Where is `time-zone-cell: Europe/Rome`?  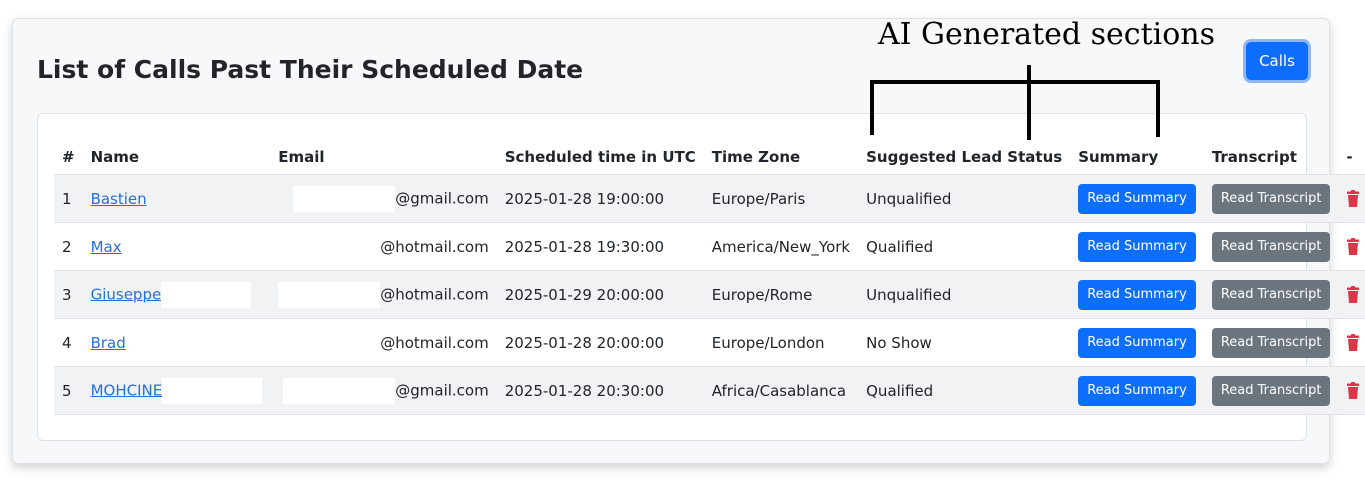 time-zone-cell: Europe/Rome is located at coordinates (781, 294).